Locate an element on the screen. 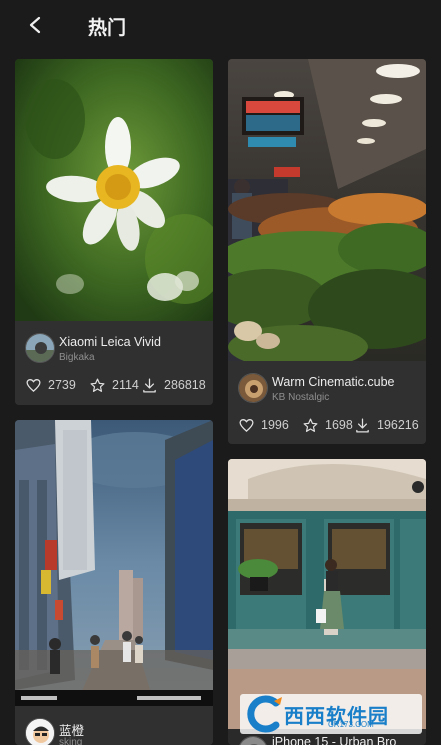 This screenshot has height=745, width=441. author-name: KB Nostalgic is located at coordinates (301, 397).